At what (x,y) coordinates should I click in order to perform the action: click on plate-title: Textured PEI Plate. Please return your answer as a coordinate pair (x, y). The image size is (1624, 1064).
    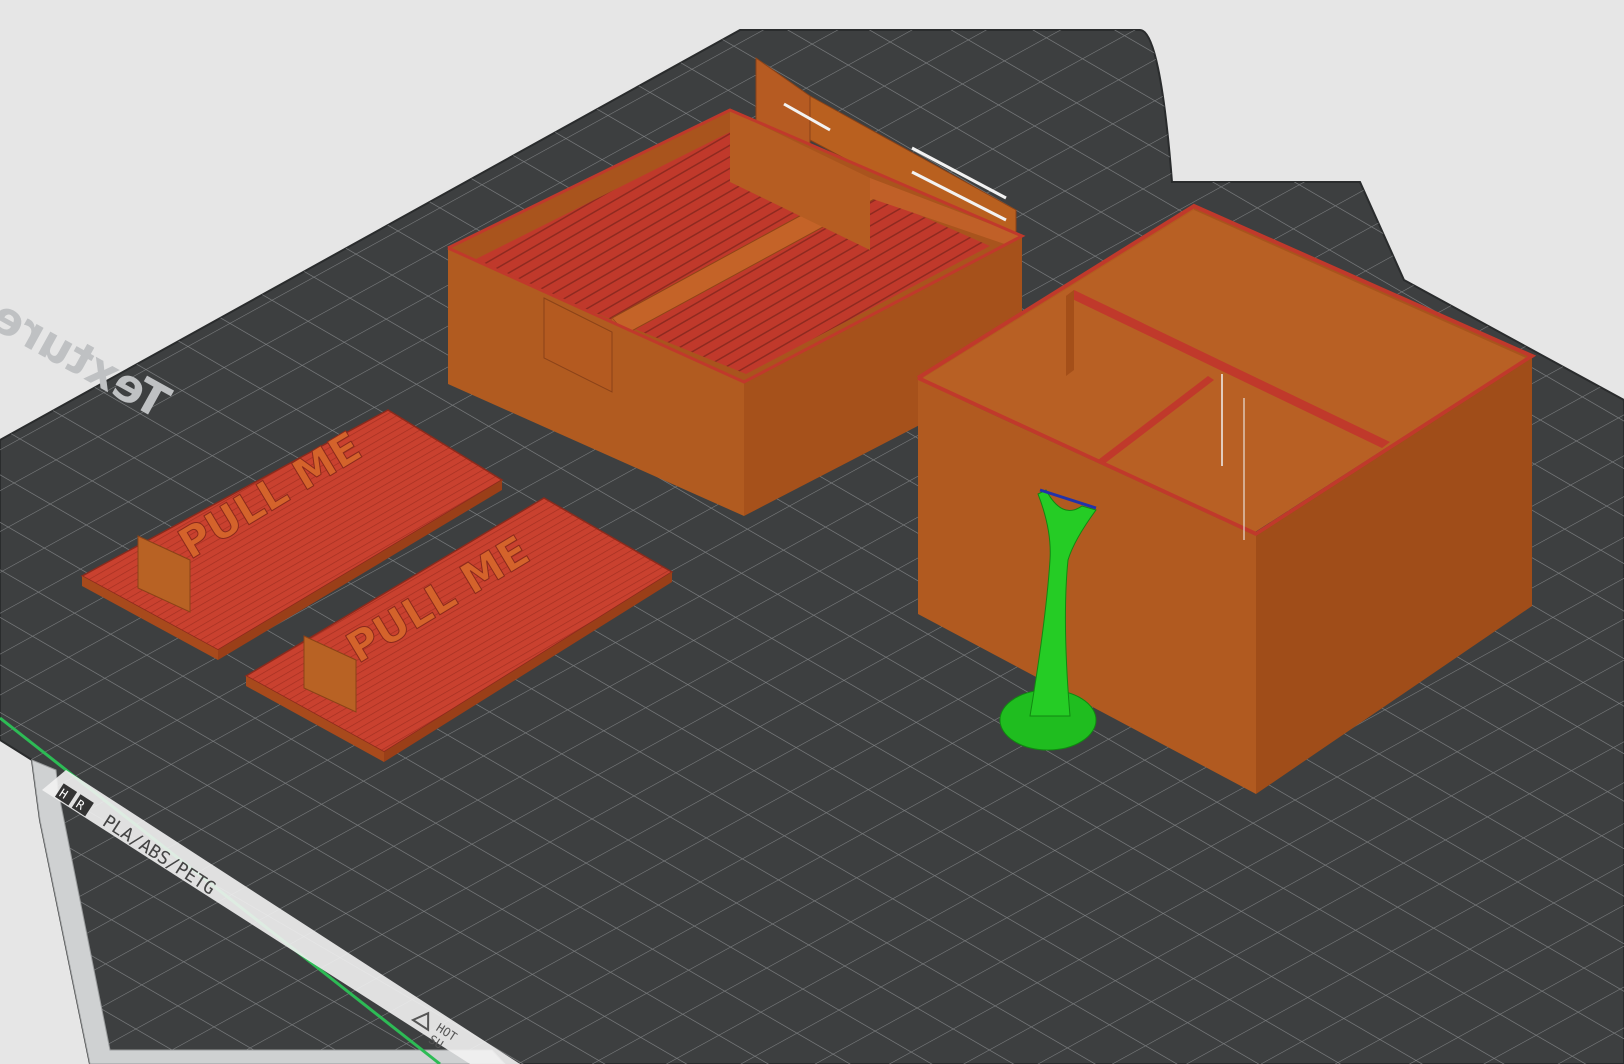
    Looking at the image, I should click on (89, 291).